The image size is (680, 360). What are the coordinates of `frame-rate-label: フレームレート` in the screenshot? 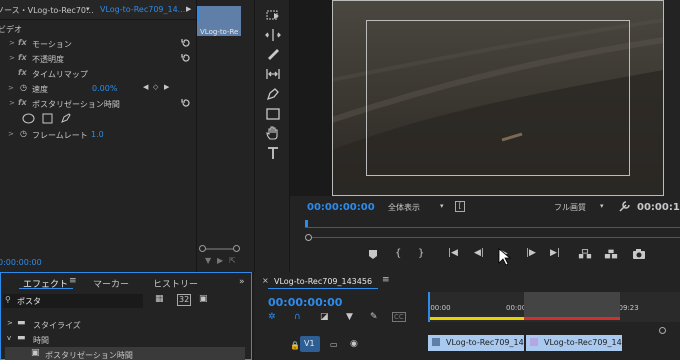 It's located at (60, 135).